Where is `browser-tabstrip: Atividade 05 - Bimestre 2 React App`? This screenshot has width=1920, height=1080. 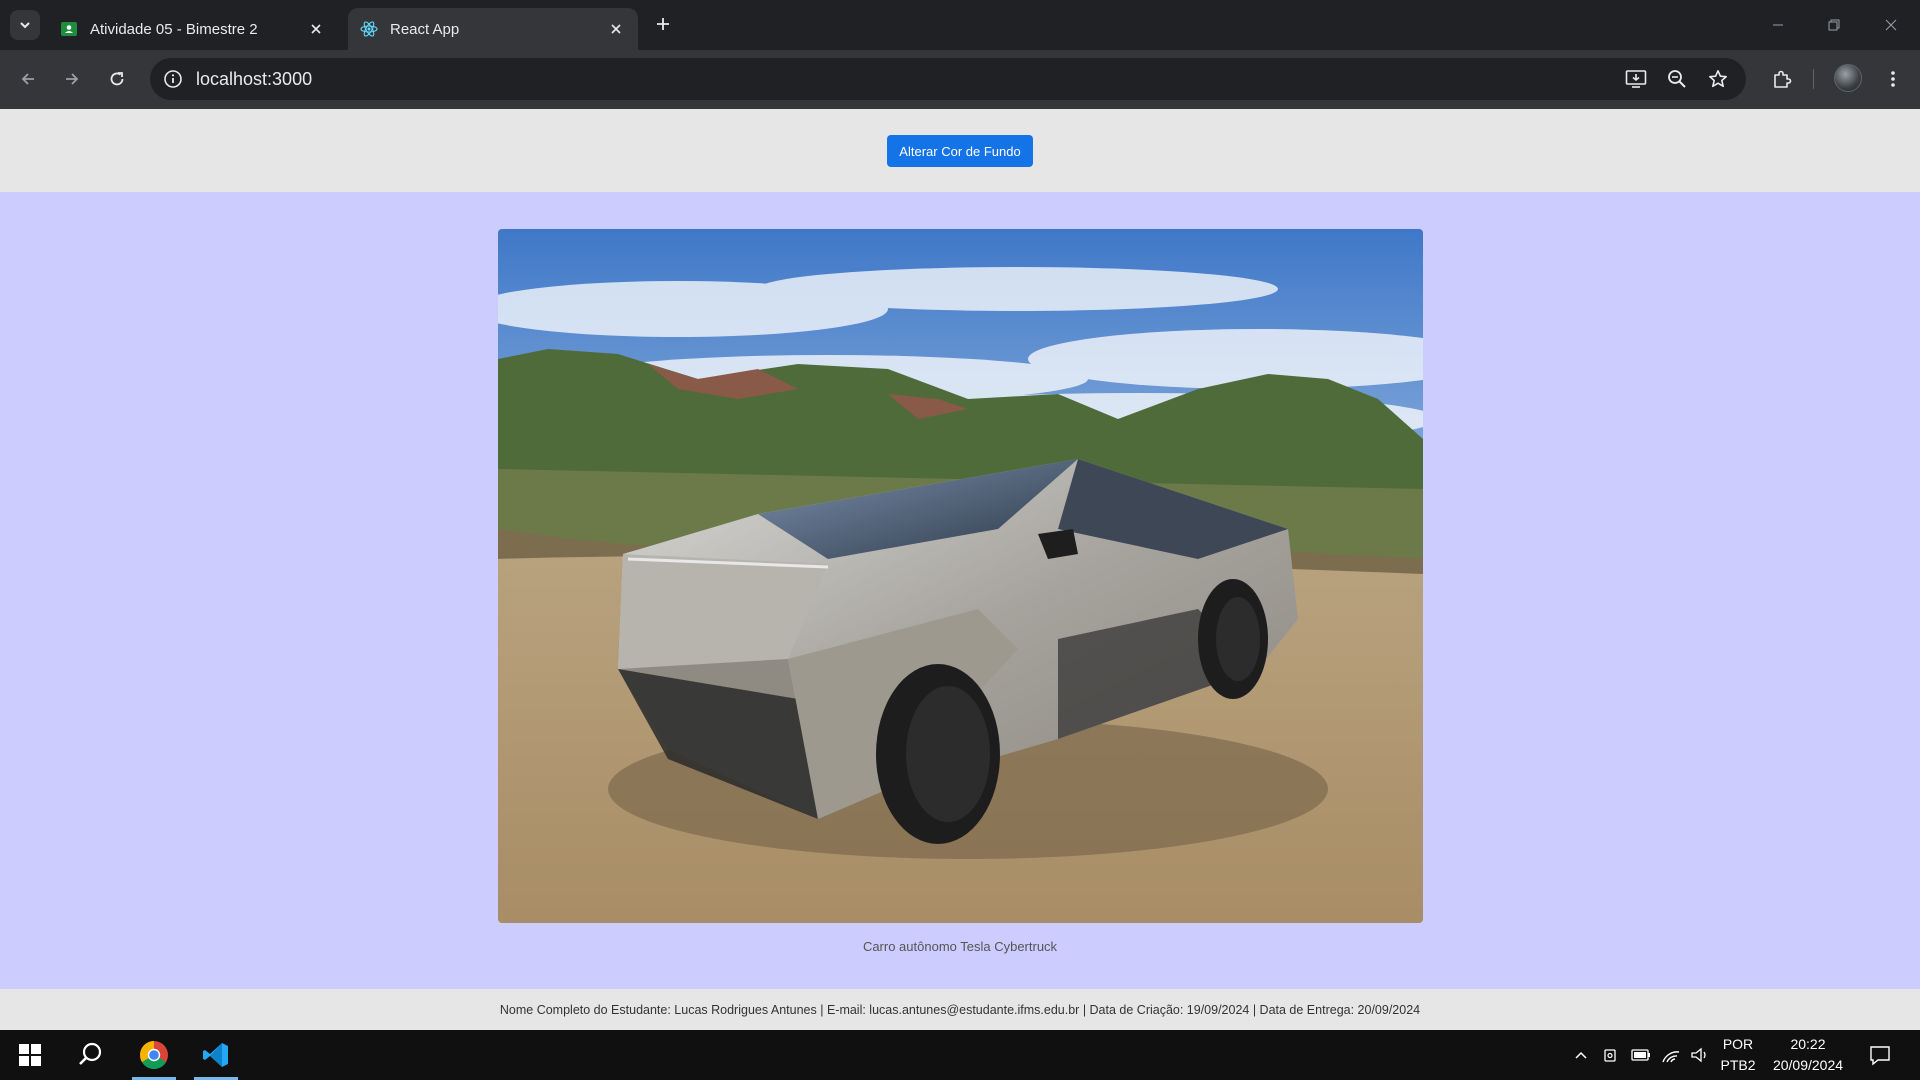 browser-tabstrip: Atividade 05 - Bimestre 2 React App is located at coordinates (960, 25).